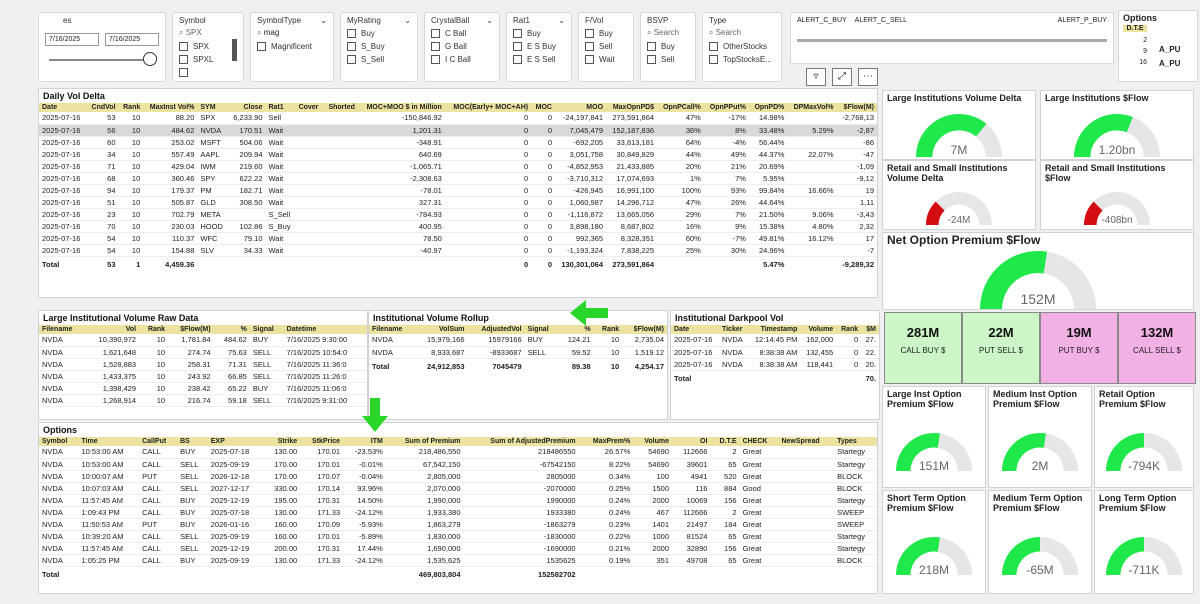 This screenshot has width=1200, height=604. I want to click on column-header: Timestamp, so click(774, 329).